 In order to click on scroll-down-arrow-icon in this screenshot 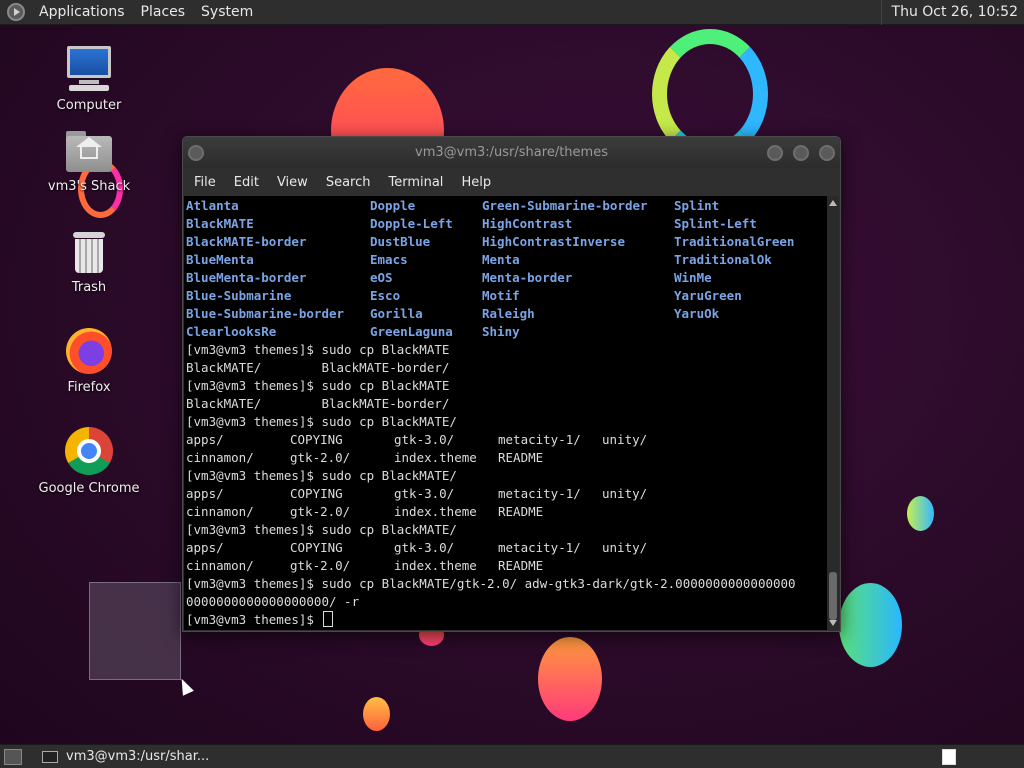, I will do `click(833, 623)`.